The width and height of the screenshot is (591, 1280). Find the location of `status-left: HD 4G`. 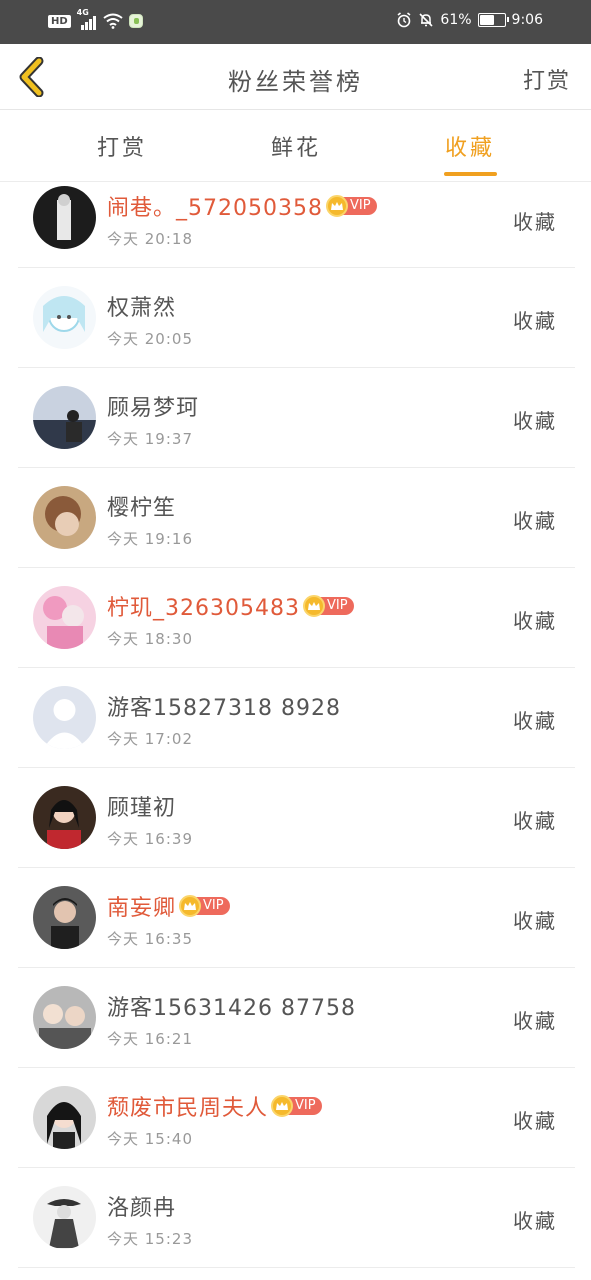

status-left: HD 4G is located at coordinates (95, 19).